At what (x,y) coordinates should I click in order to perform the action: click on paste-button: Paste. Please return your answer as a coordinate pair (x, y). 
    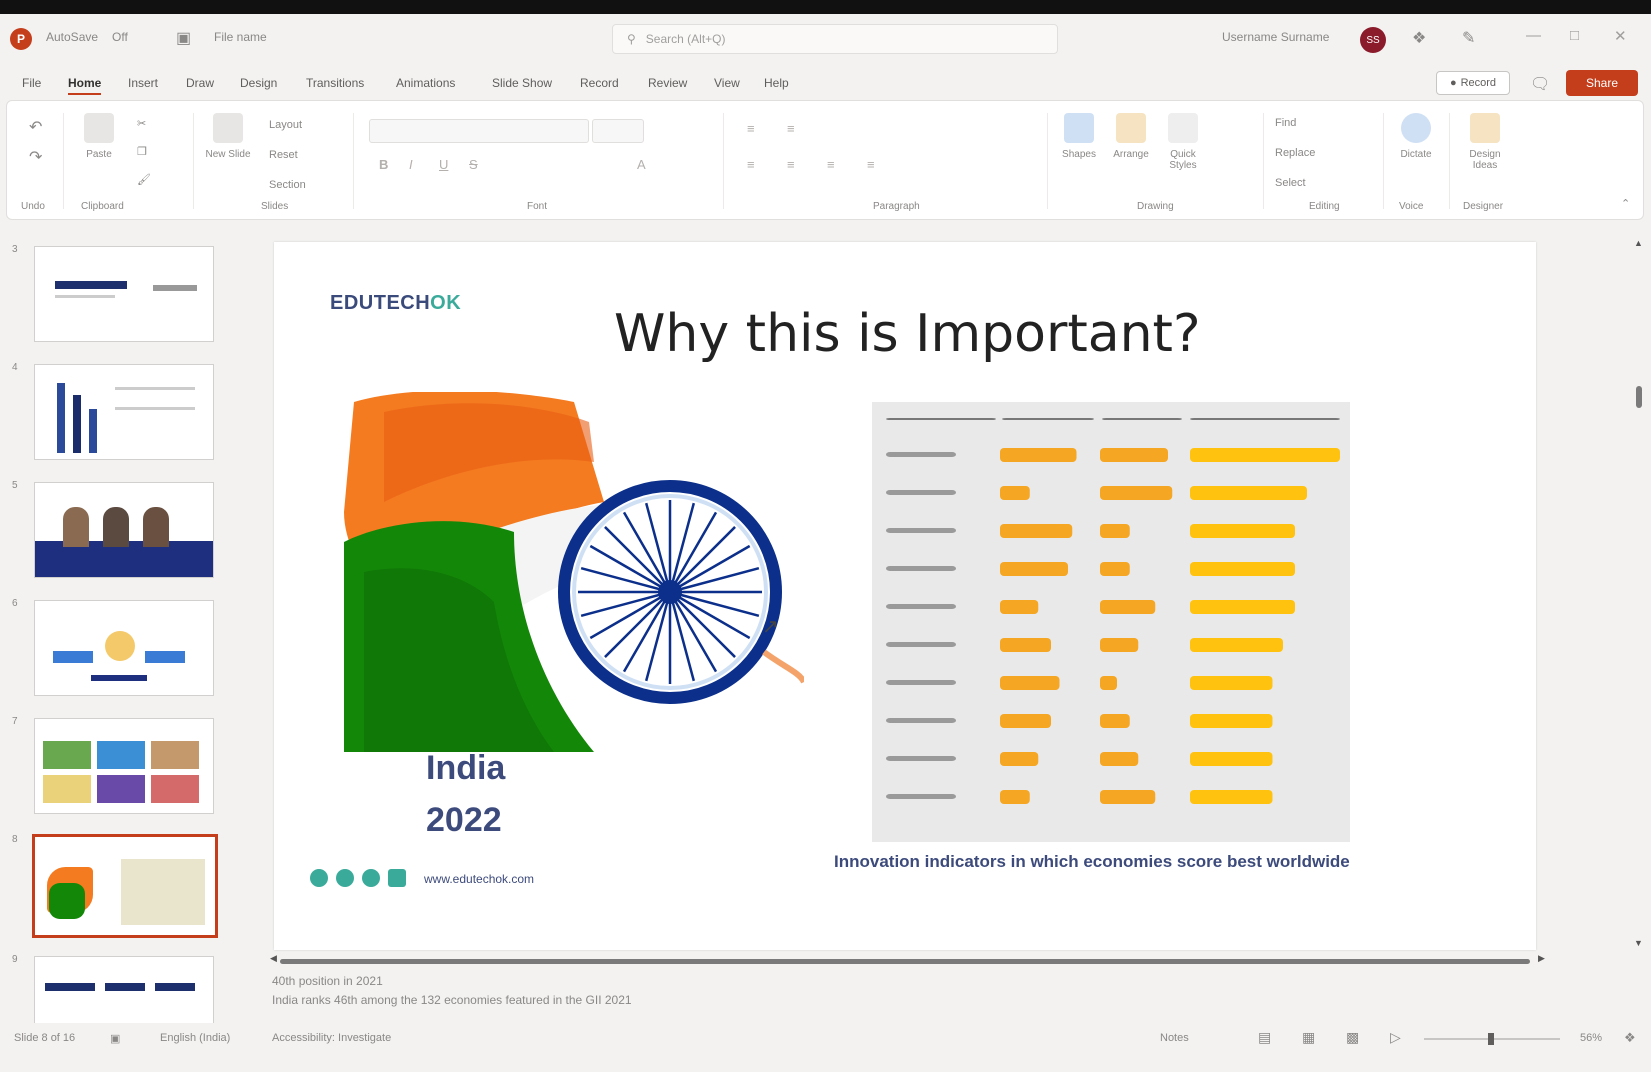
    Looking at the image, I should click on (99, 136).